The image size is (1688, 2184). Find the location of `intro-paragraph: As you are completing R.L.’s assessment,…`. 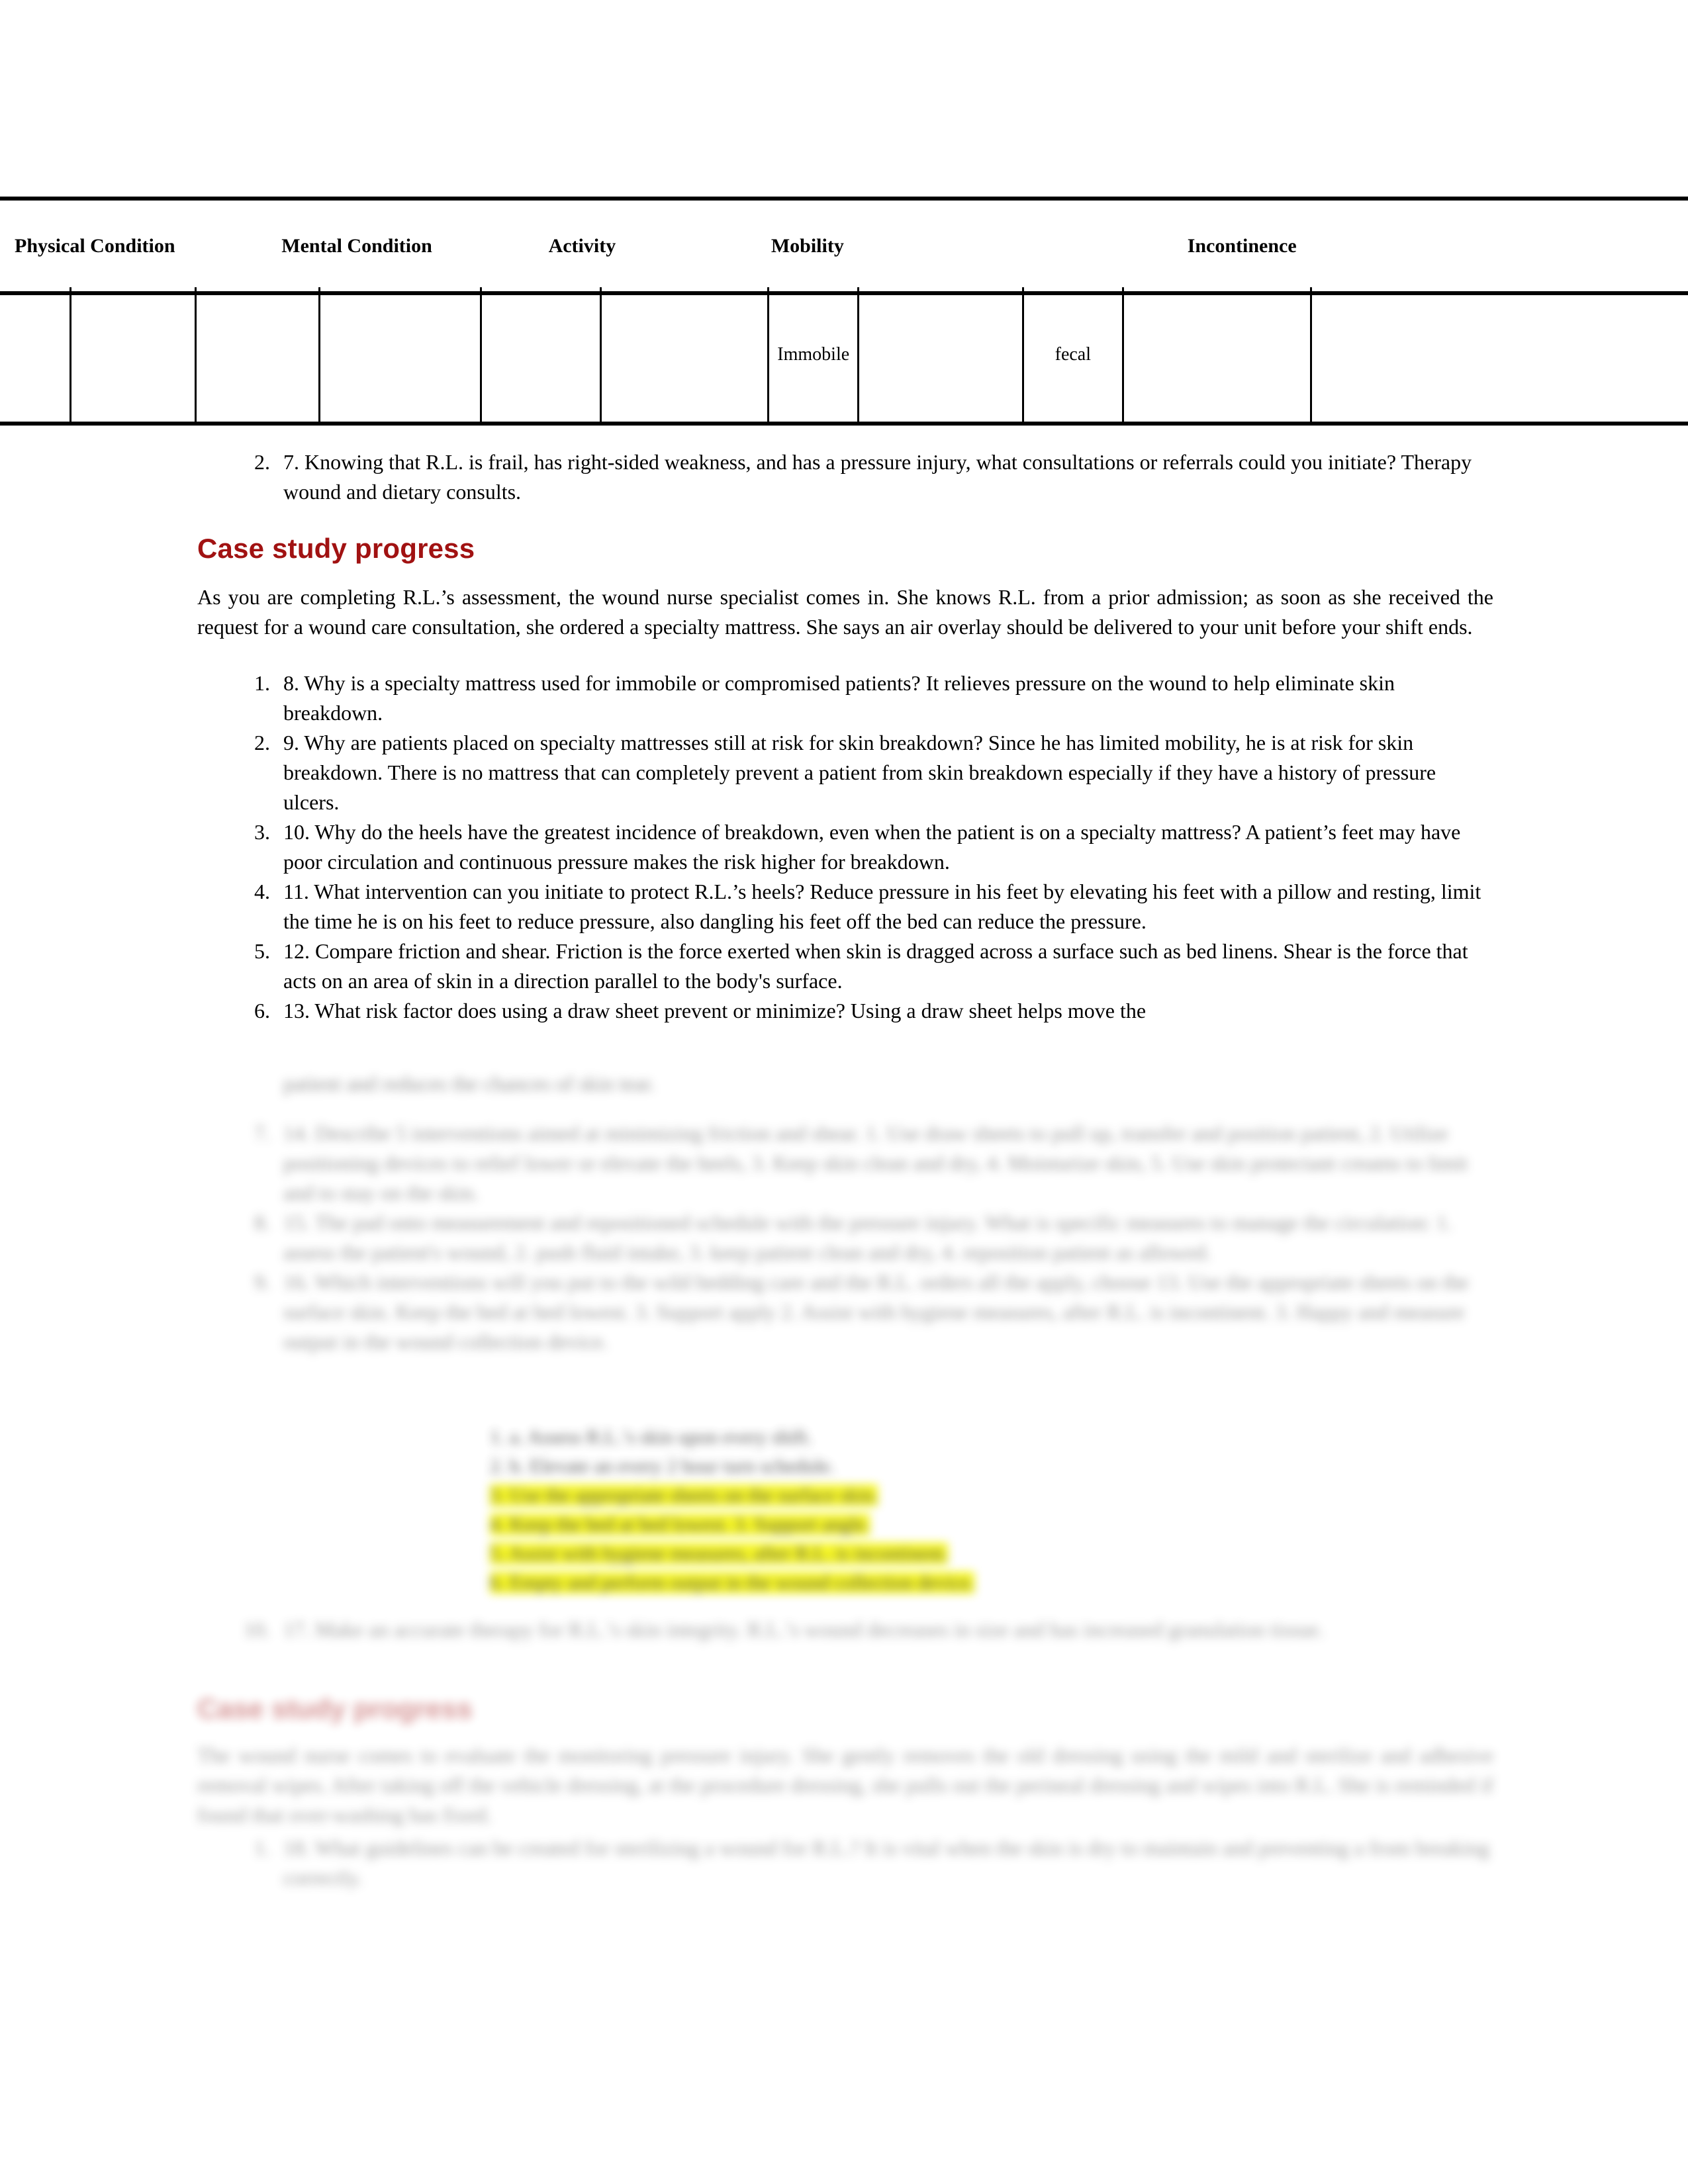

intro-paragraph: As you are completing R.L.’s assessment,… is located at coordinates (845, 612).